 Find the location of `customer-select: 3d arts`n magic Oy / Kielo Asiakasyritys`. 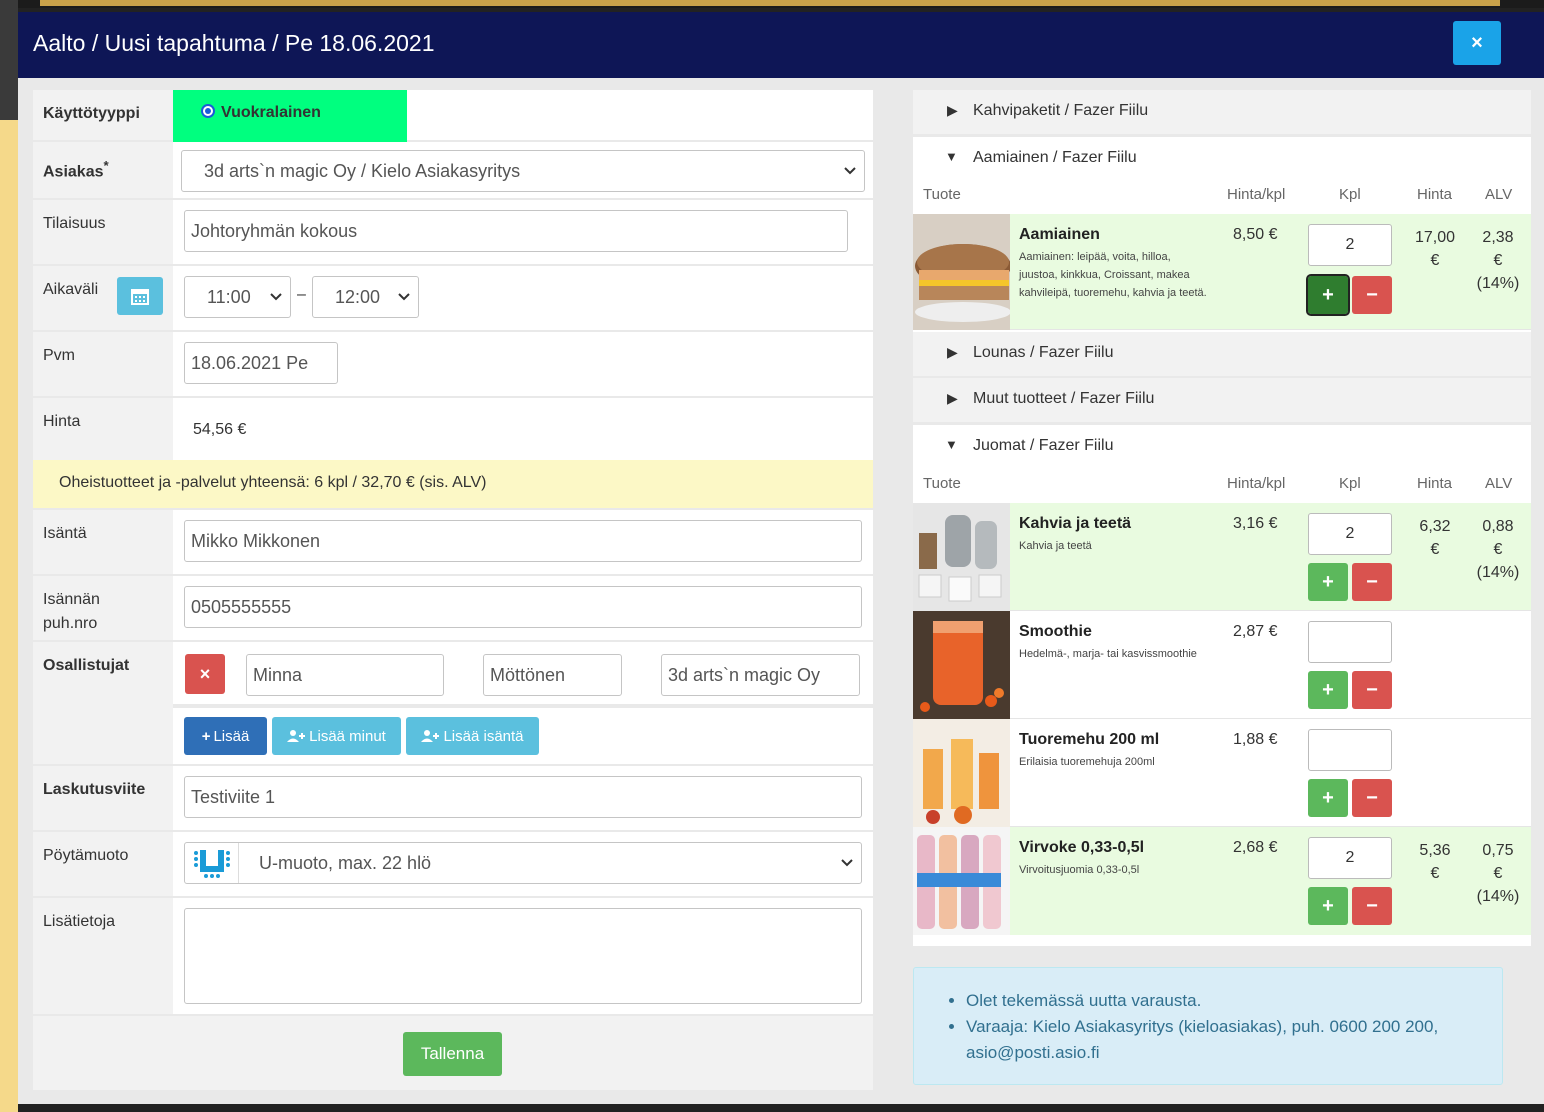

customer-select: 3d arts`n magic Oy / Kielo Asiakasyritys is located at coordinates (523, 171).